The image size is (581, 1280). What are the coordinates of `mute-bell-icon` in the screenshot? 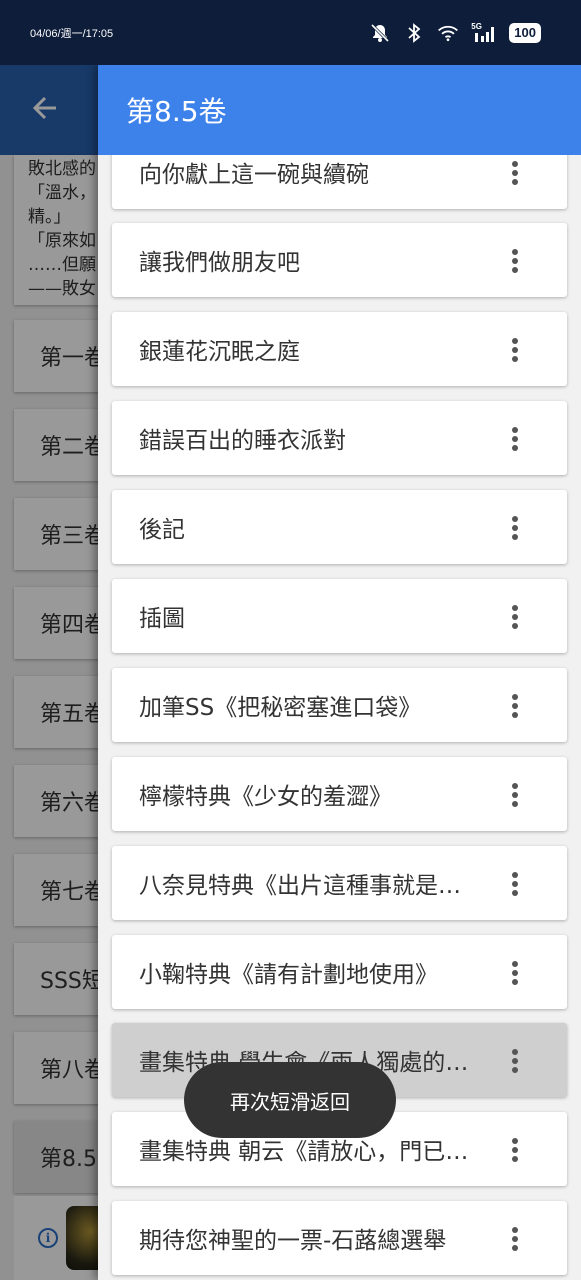 It's located at (380, 33).